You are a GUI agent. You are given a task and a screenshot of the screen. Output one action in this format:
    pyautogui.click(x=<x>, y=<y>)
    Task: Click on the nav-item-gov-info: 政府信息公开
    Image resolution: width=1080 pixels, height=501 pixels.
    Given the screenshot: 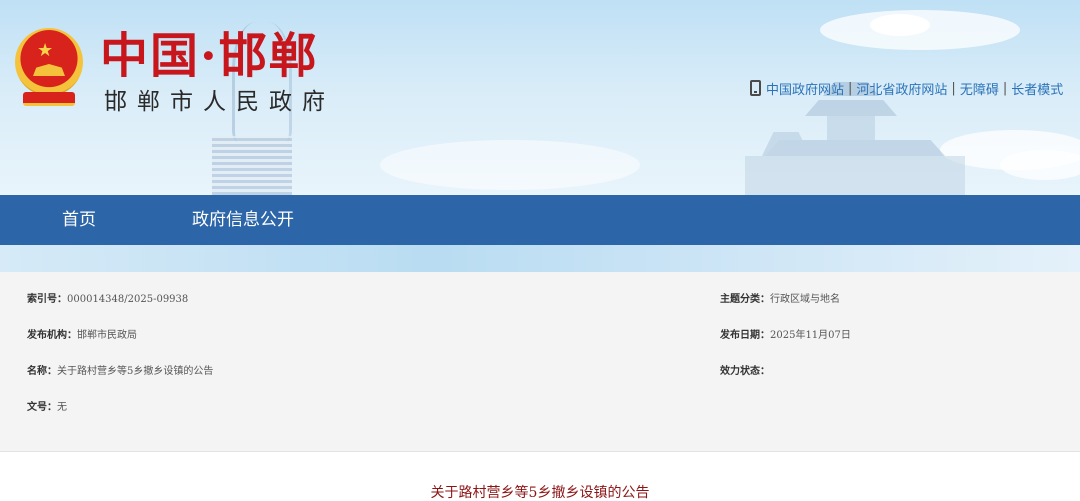 What is the action you would take?
    pyautogui.click(x=243, y=220)
    